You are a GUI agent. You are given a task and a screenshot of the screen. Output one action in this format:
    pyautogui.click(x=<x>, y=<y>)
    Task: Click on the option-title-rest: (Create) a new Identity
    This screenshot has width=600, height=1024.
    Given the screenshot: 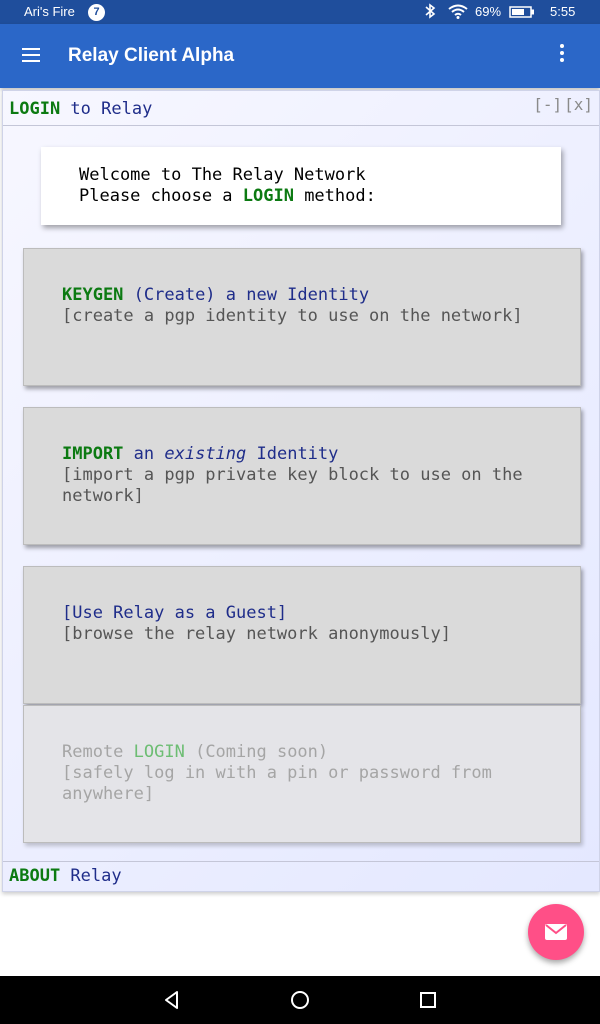 What is the action you would take?
    pyautogui.click(x=246, y=295)
    